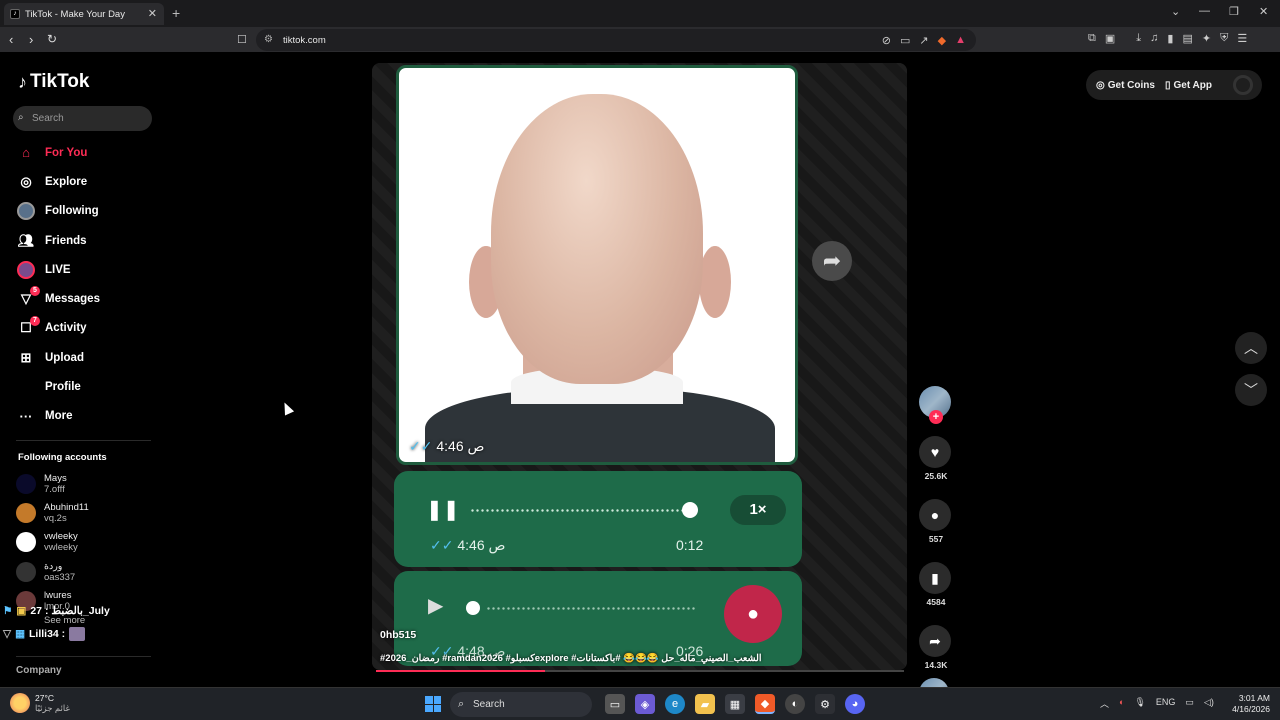 The height and width of the screenshot is (720, 1280). Describe the element at coordinates (645, 704) in the screenshot. I see `widgets-icon: ◈` at that location.